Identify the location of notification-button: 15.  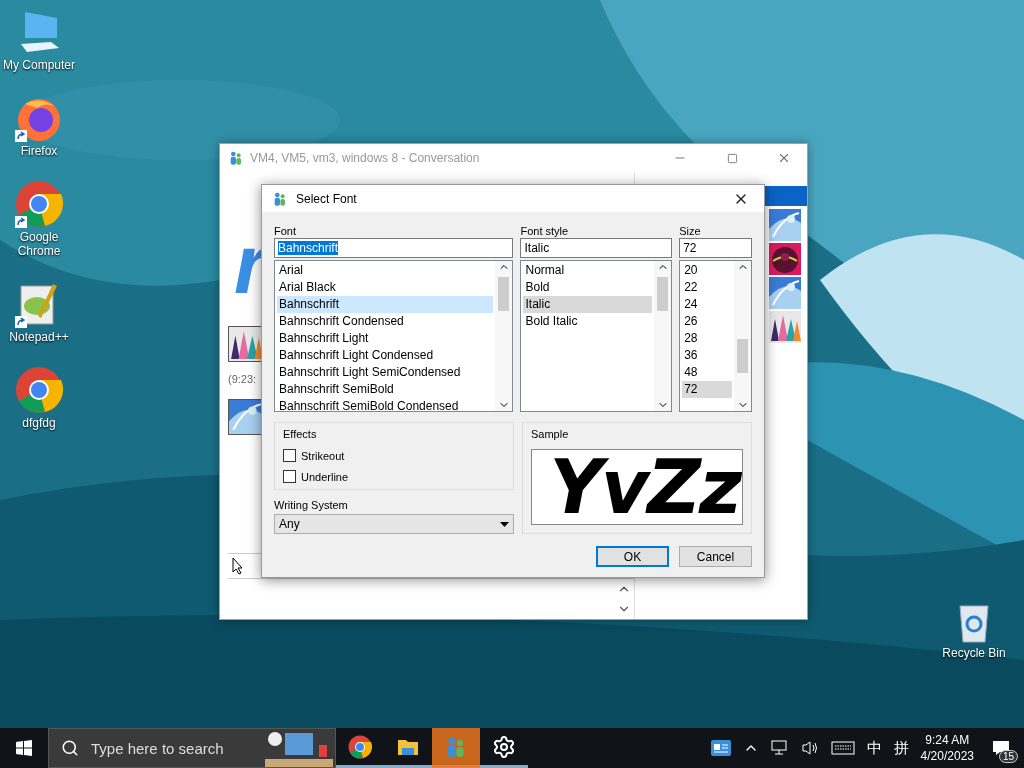
(1001, 748).